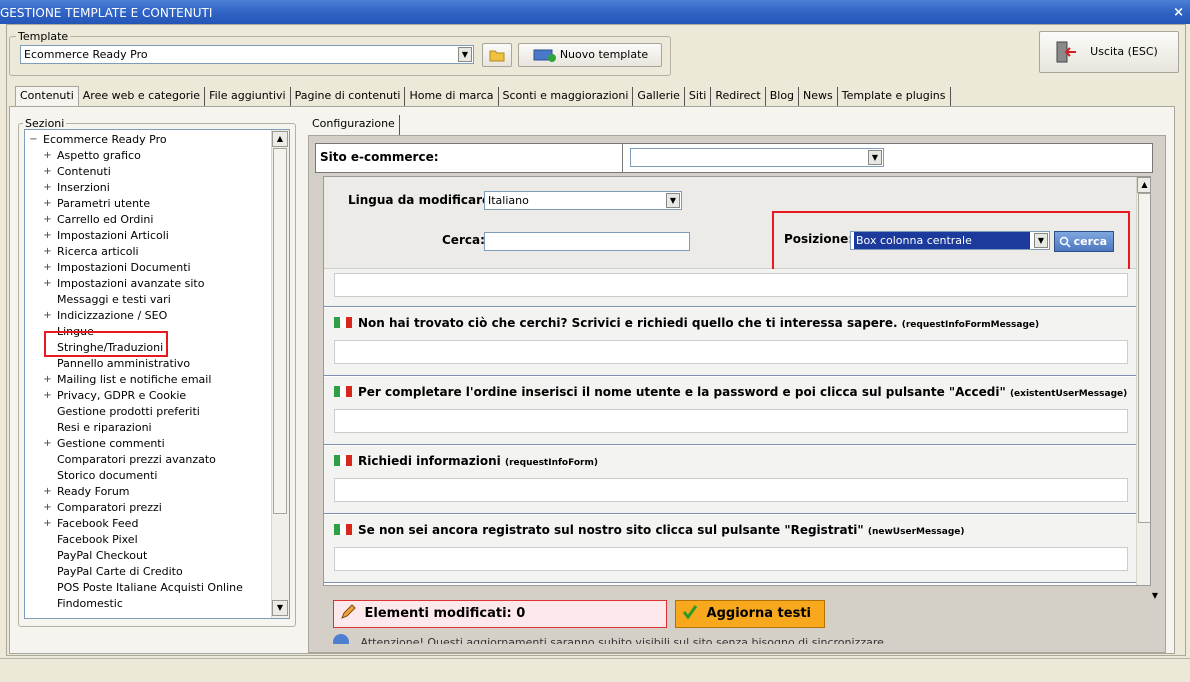 The height and width of the screenshot is (682, 1190). Describe the element at coordinates (566, 96) in the screenshot. I see `tab-5: Sconti e maggiorazioni` at that location.